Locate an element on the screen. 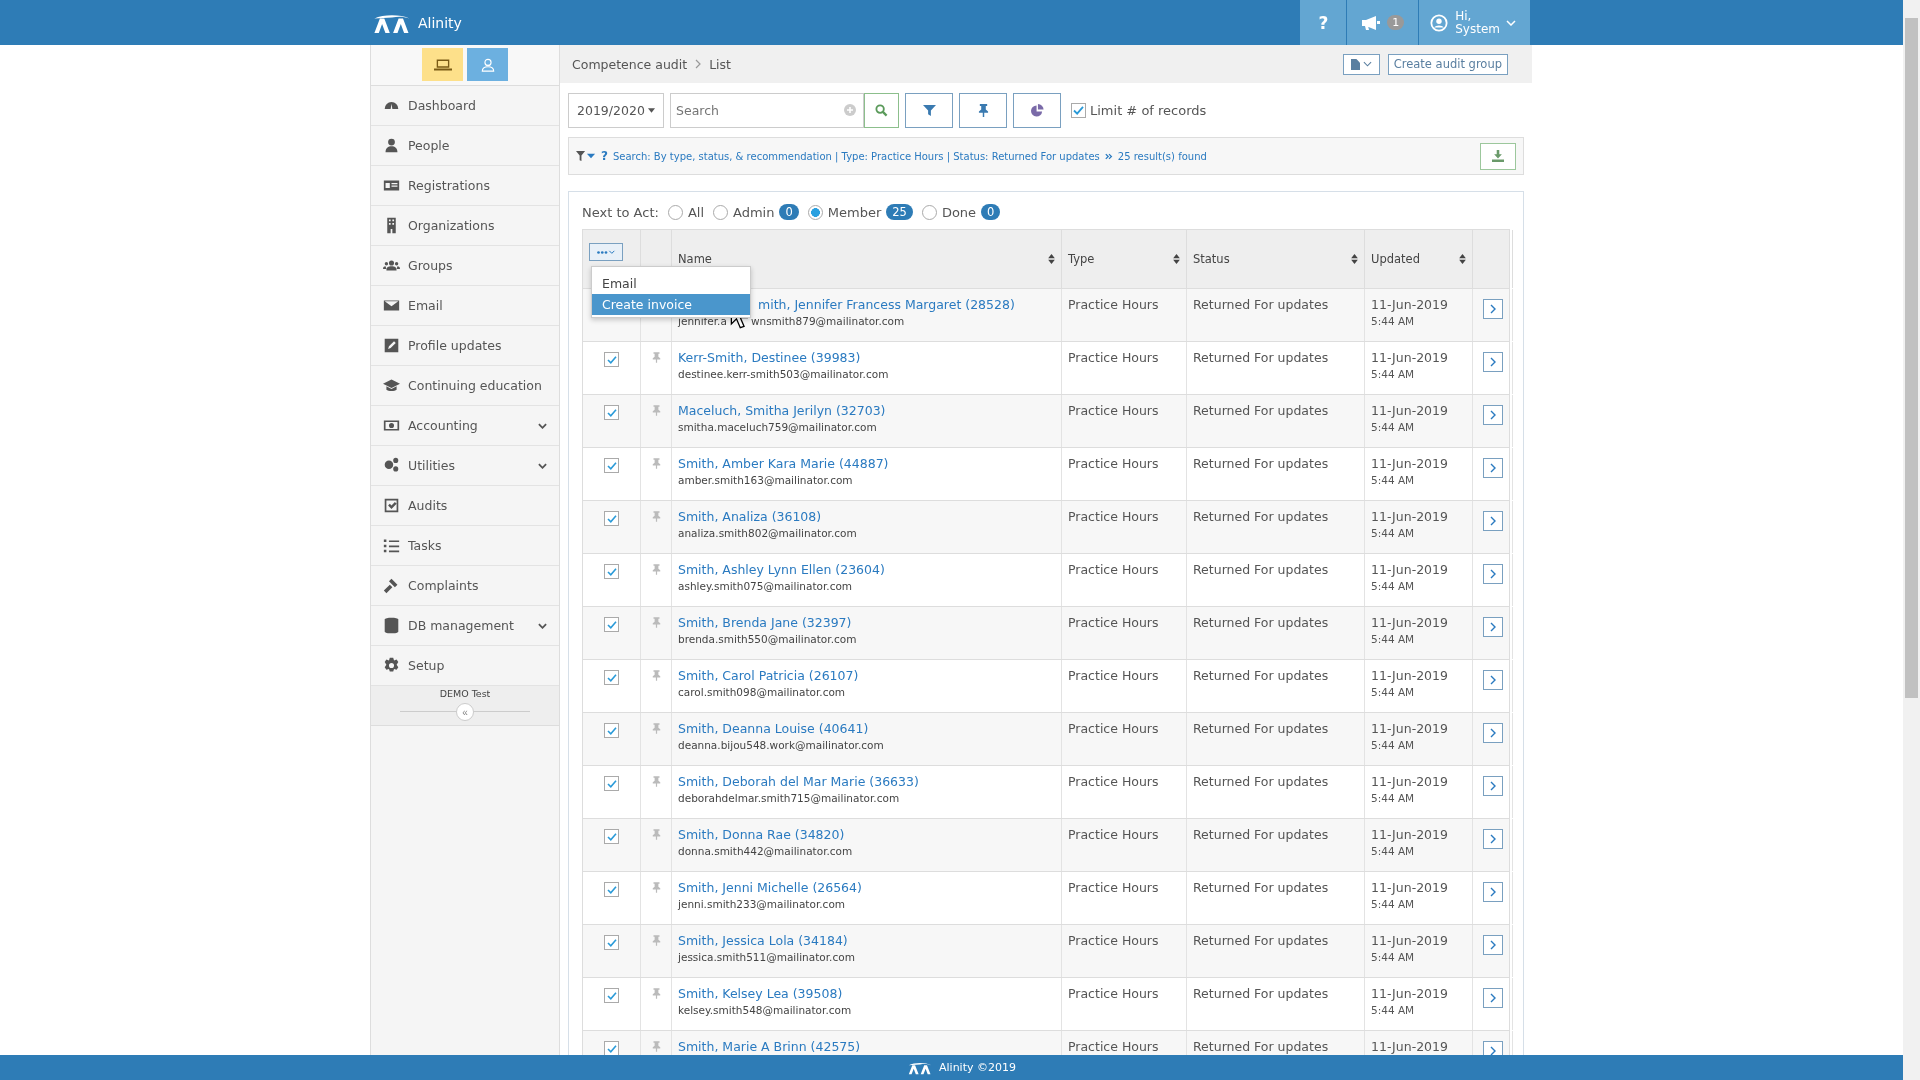  person-link: Smith, Kelsey Lea (39508) is located at coordinates (760, 993).